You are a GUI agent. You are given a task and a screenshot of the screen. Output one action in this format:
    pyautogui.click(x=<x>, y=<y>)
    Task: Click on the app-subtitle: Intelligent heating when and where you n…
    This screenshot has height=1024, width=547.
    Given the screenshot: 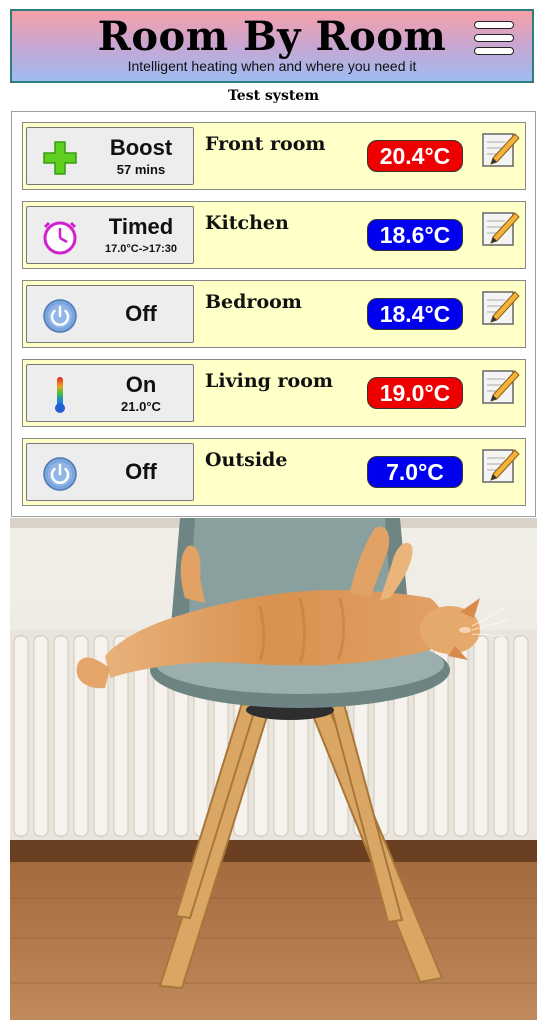 What is the action you would take?
    pyautogui.click(x=272, y=66)
    